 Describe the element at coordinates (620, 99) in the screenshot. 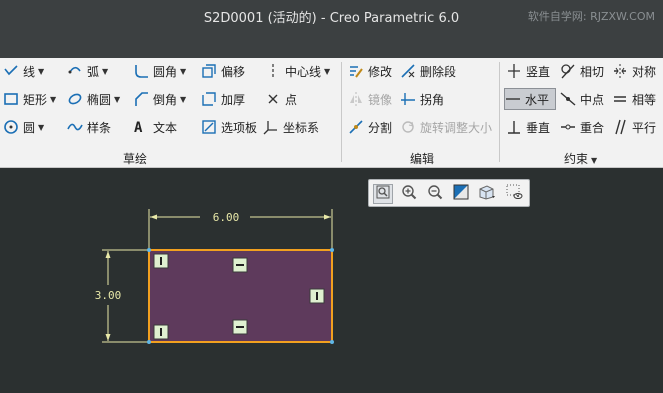

I see `equal-icon` at that location.